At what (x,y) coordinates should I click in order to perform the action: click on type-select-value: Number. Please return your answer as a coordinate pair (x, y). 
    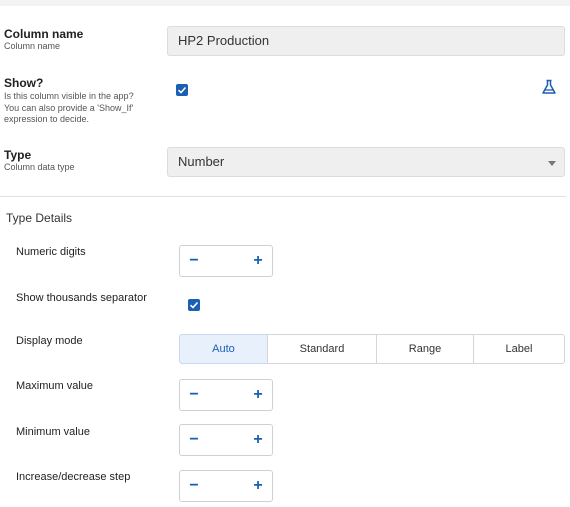
    Looking at the image, I should click on (201, 161).